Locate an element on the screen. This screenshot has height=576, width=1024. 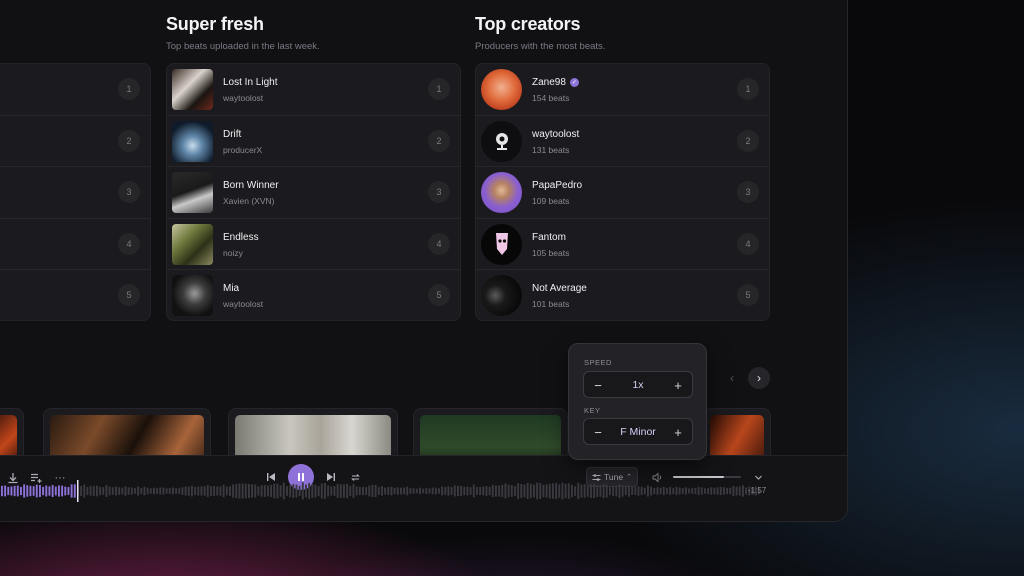
speed-increase-button: + is located at coordinates (678, 385).